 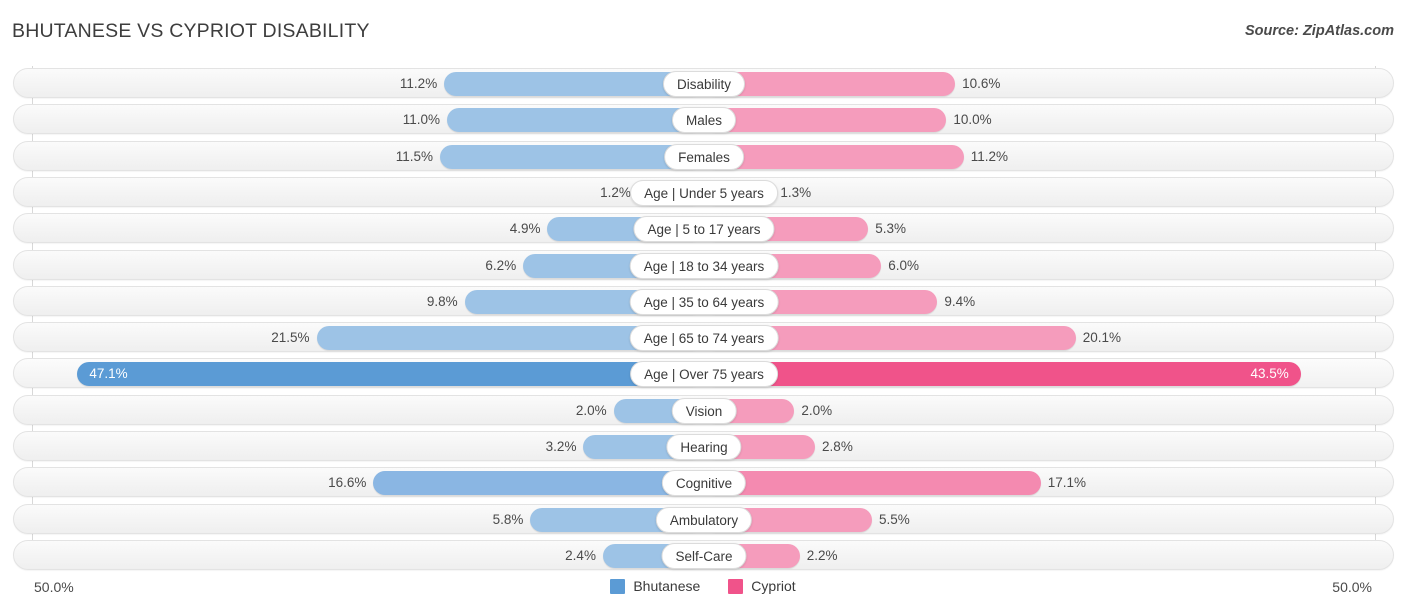 I want to click on value-label-bhutanese: 11.5%, so click(x=414, y=156).